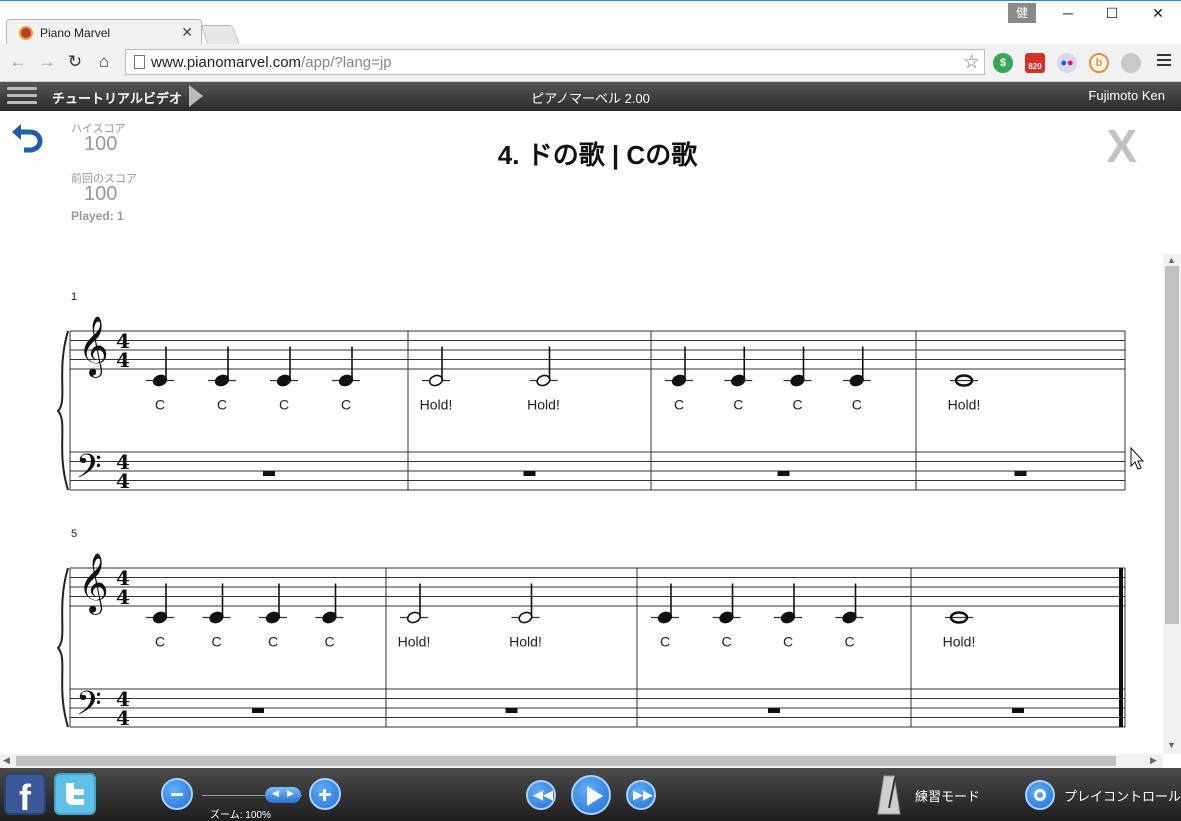  Describe the element at coordinates (220, 34) in the screenshot. I see `new-tab-button` at that location.